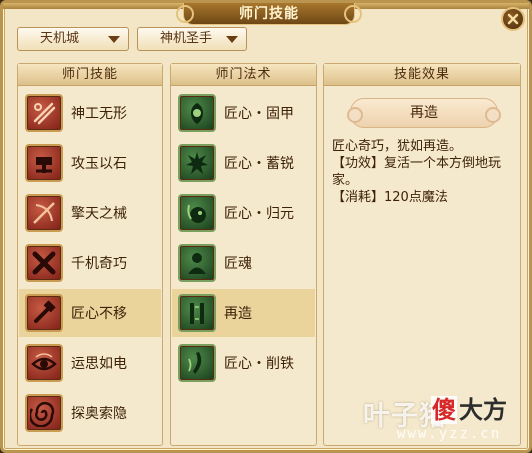  I want to click on watermark-url: www.yzz.cn, so click(449, 434).